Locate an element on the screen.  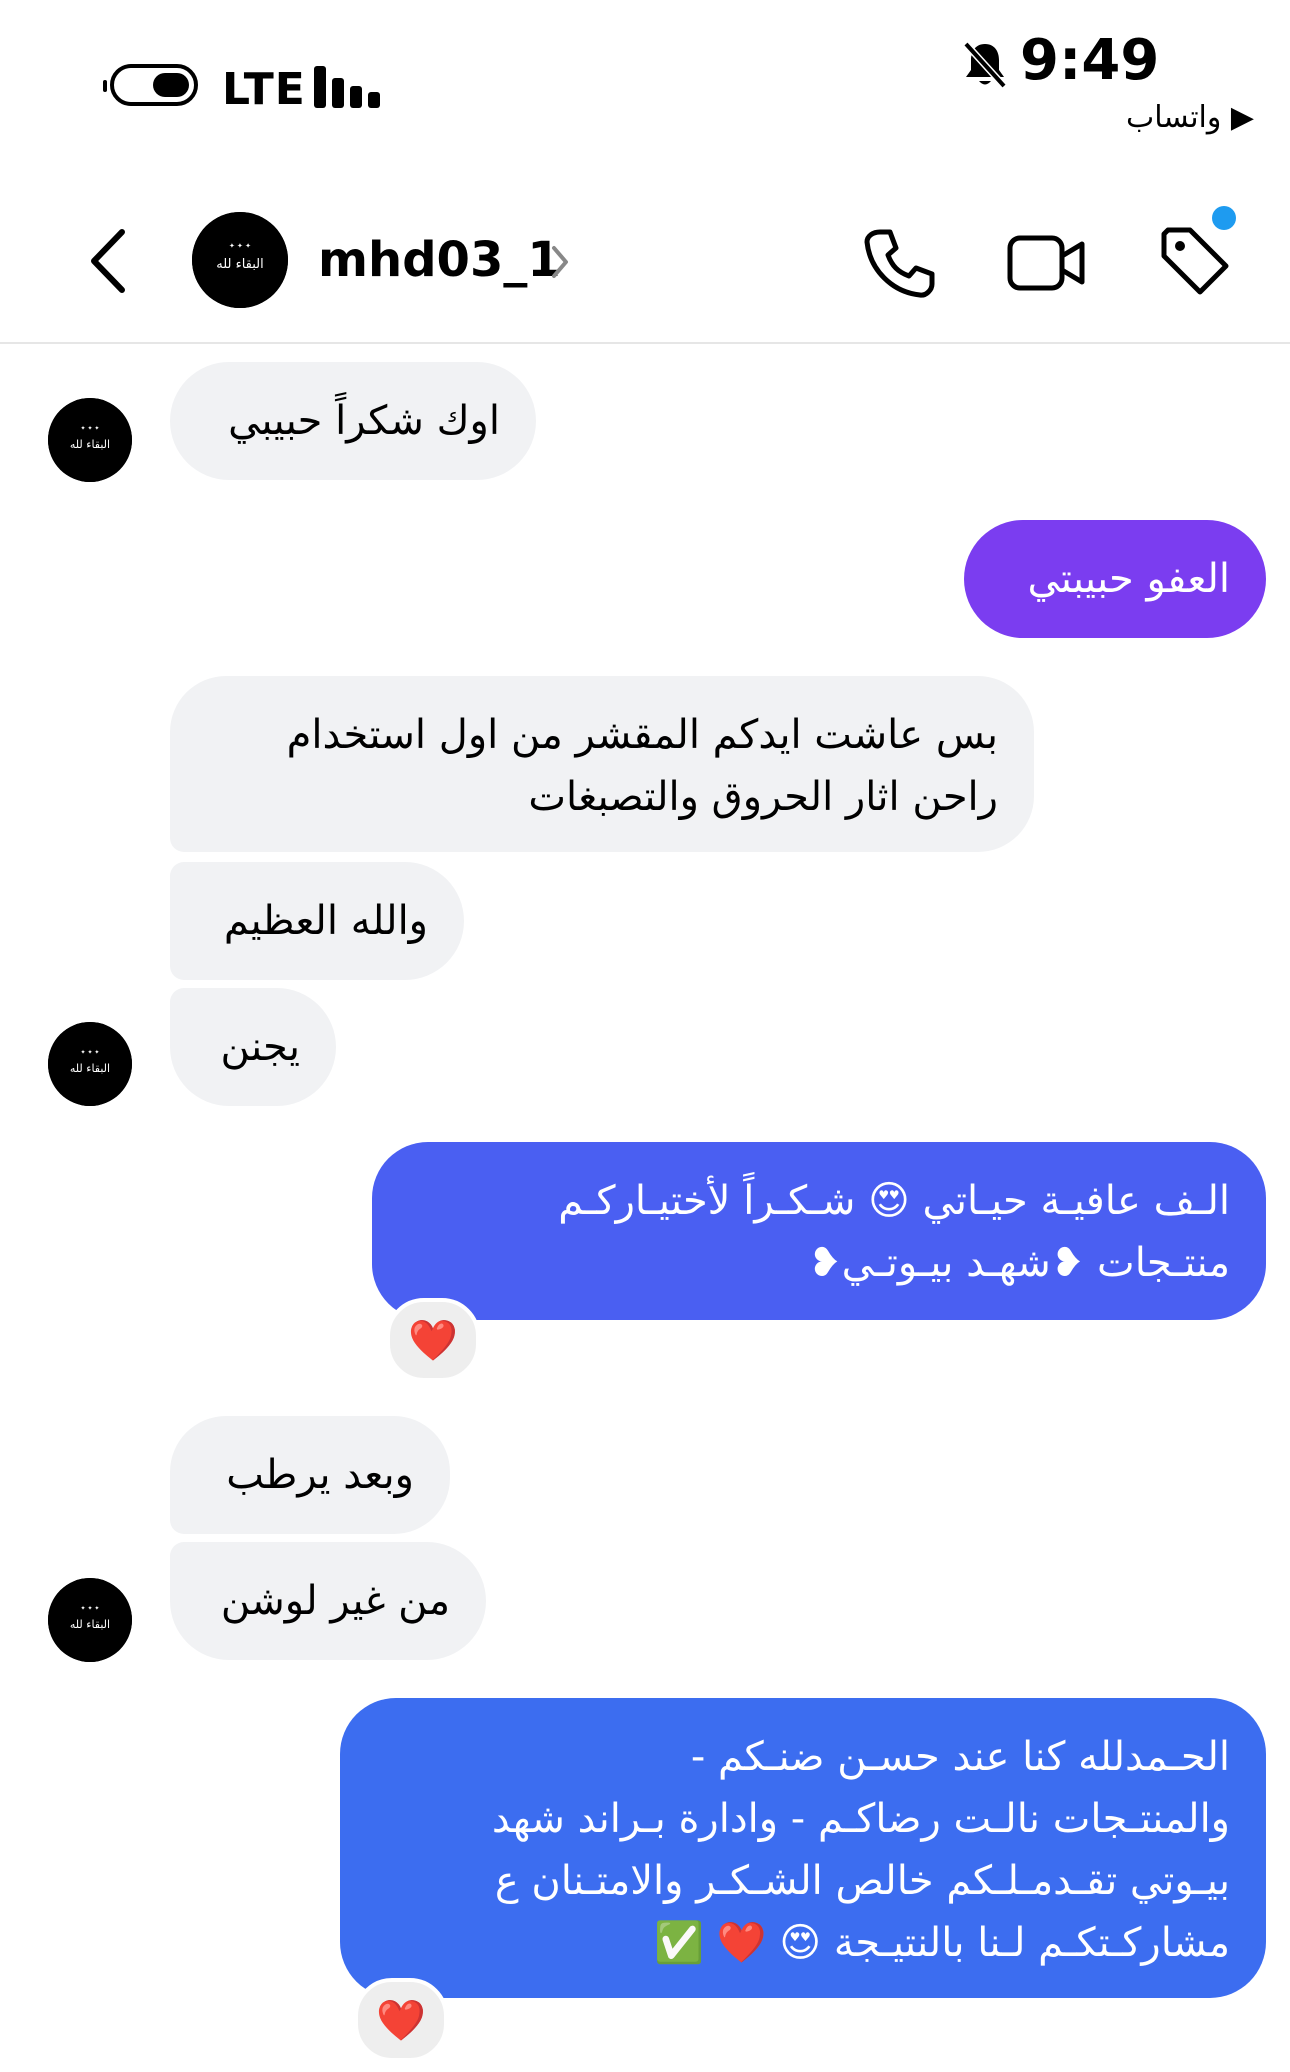
message-bubble-outgoing: العفو حبيبتي is located at coordinates (1115, 579).